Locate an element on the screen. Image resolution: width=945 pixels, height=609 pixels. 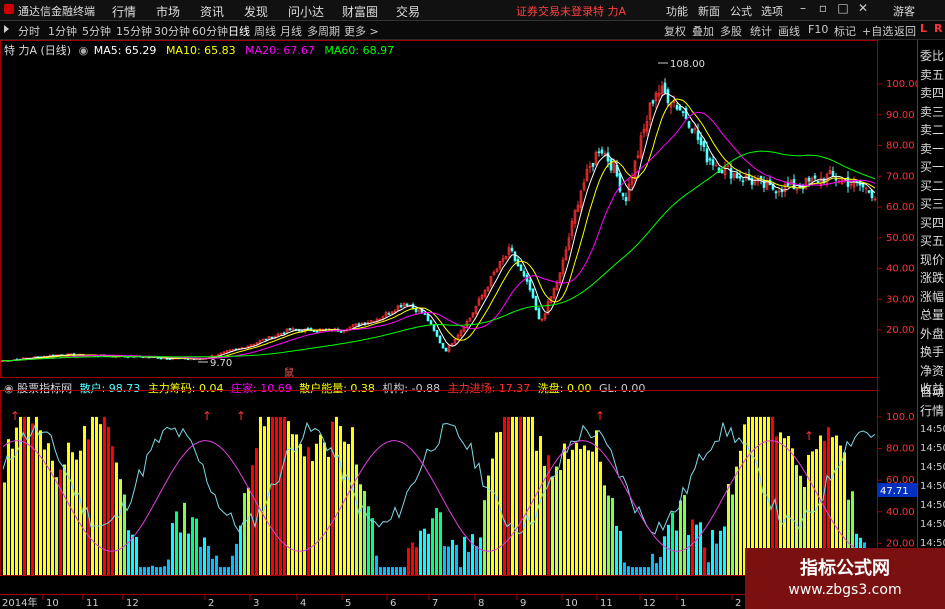
buy-signal-arrow-icon: ↑ is located at coordinates (809, 436).